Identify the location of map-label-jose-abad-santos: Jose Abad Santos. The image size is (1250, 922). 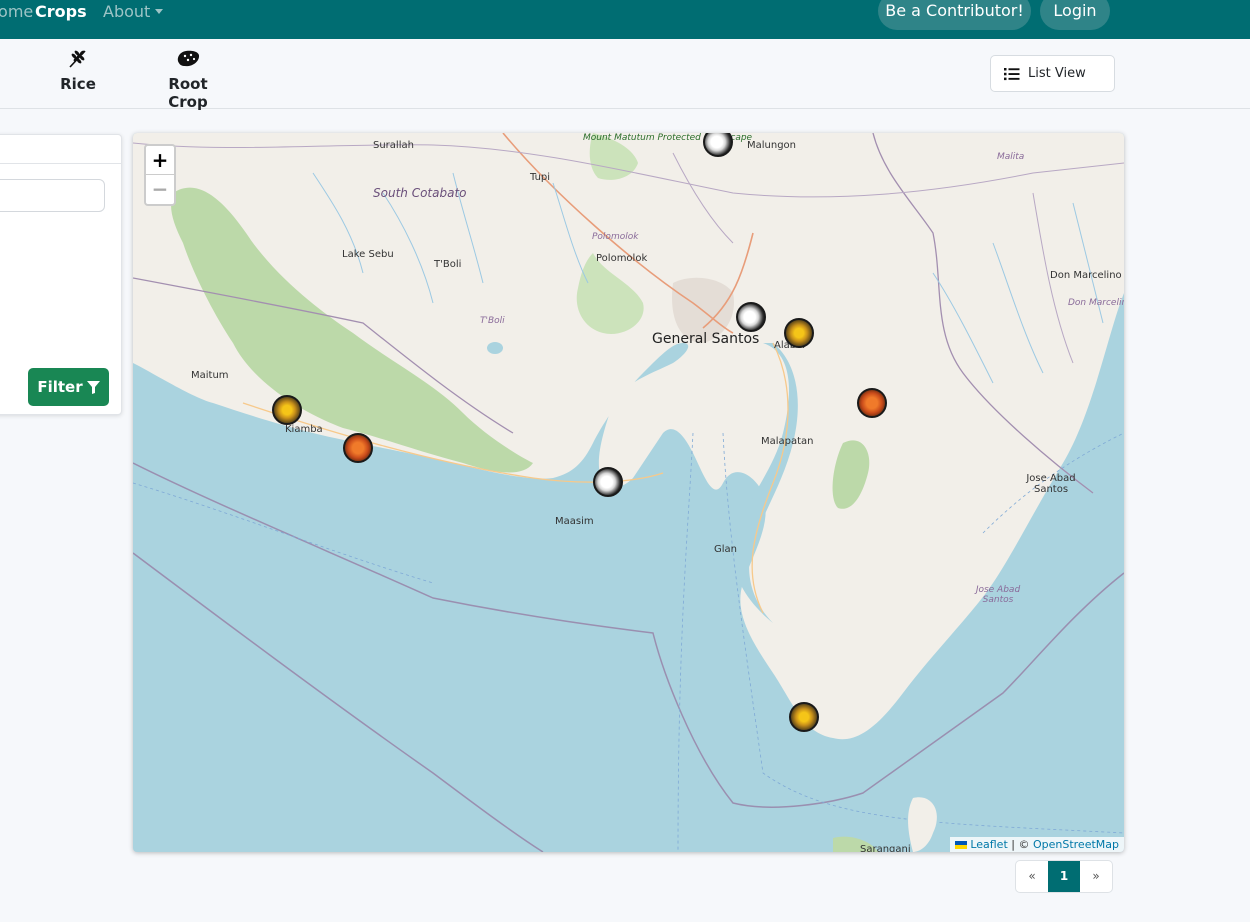
(1051, 484).